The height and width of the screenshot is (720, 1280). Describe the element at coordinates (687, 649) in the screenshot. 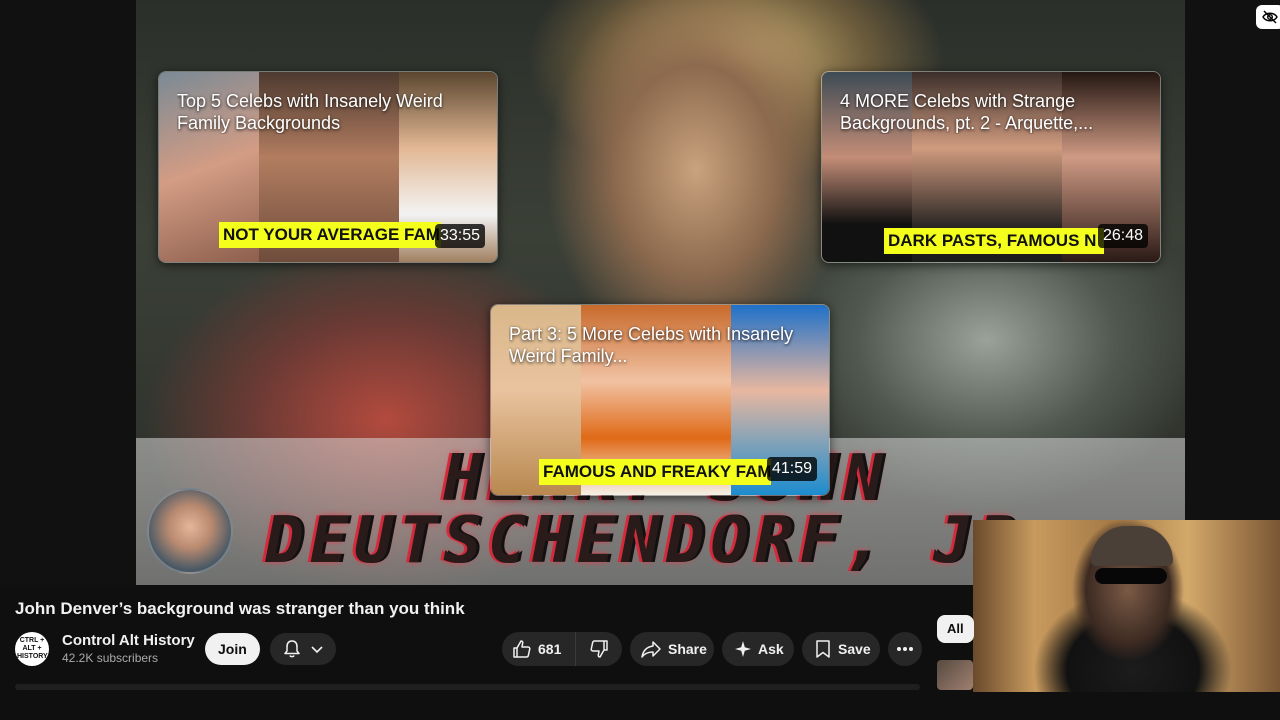

I see `share-label: Share` at that location.